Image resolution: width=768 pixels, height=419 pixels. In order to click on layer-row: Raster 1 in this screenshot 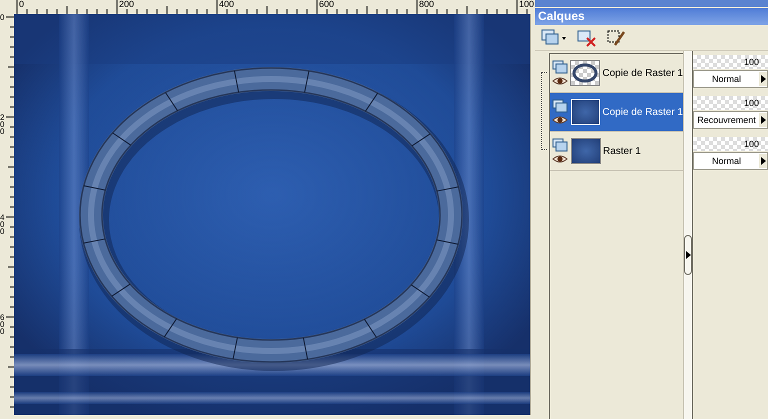, I will do `click(616, 151)`.